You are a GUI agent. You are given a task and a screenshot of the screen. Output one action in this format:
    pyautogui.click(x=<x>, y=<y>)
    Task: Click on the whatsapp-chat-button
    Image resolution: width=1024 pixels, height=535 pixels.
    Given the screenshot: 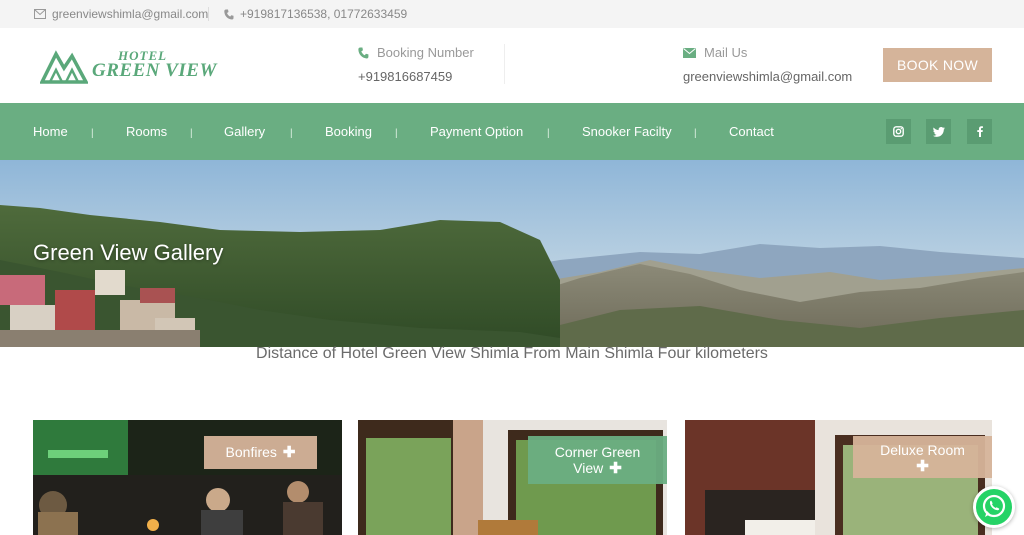 What is the action you would take?
    pyautogui.click(x=994, y=507)
    